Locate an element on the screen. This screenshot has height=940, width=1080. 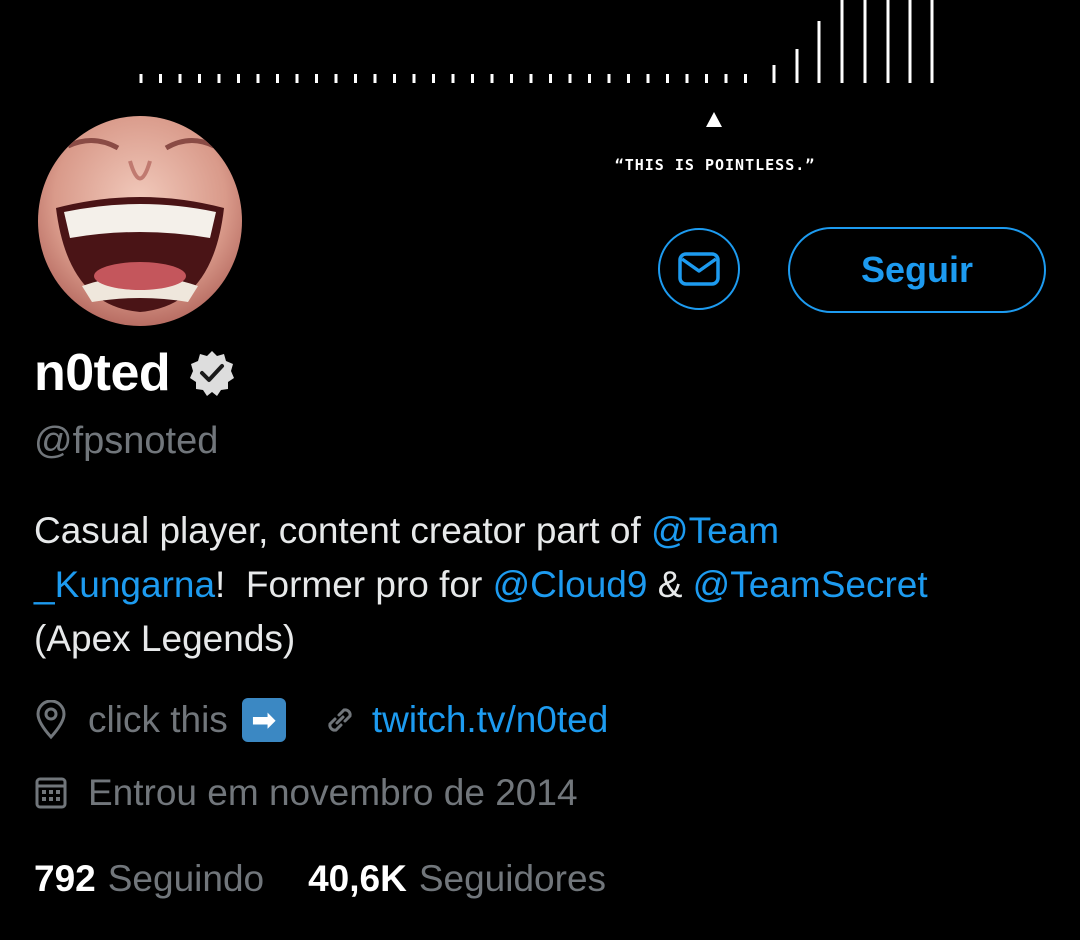
meta-joined-row: Entrou em novembro de 2014 is located at coordinates (306, 793).